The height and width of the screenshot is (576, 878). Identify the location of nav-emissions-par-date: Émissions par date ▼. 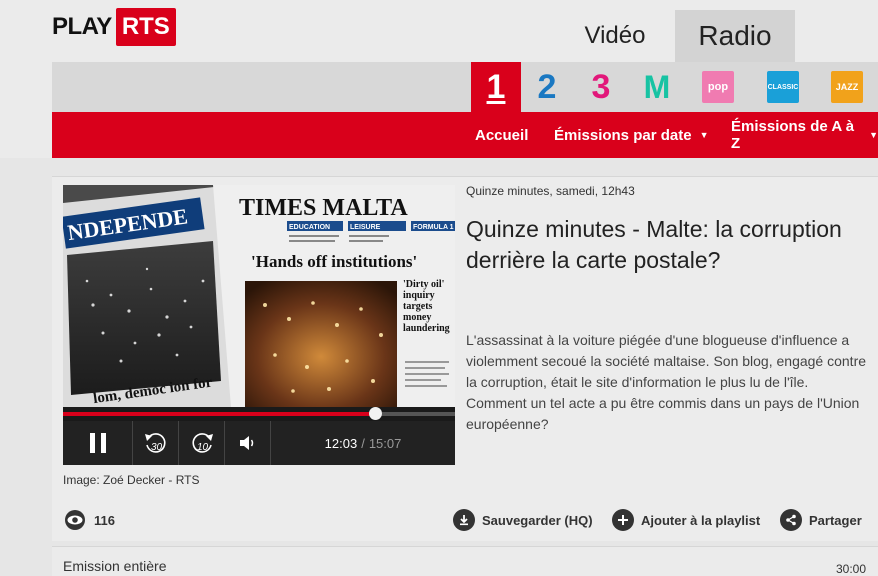
(631, 135).